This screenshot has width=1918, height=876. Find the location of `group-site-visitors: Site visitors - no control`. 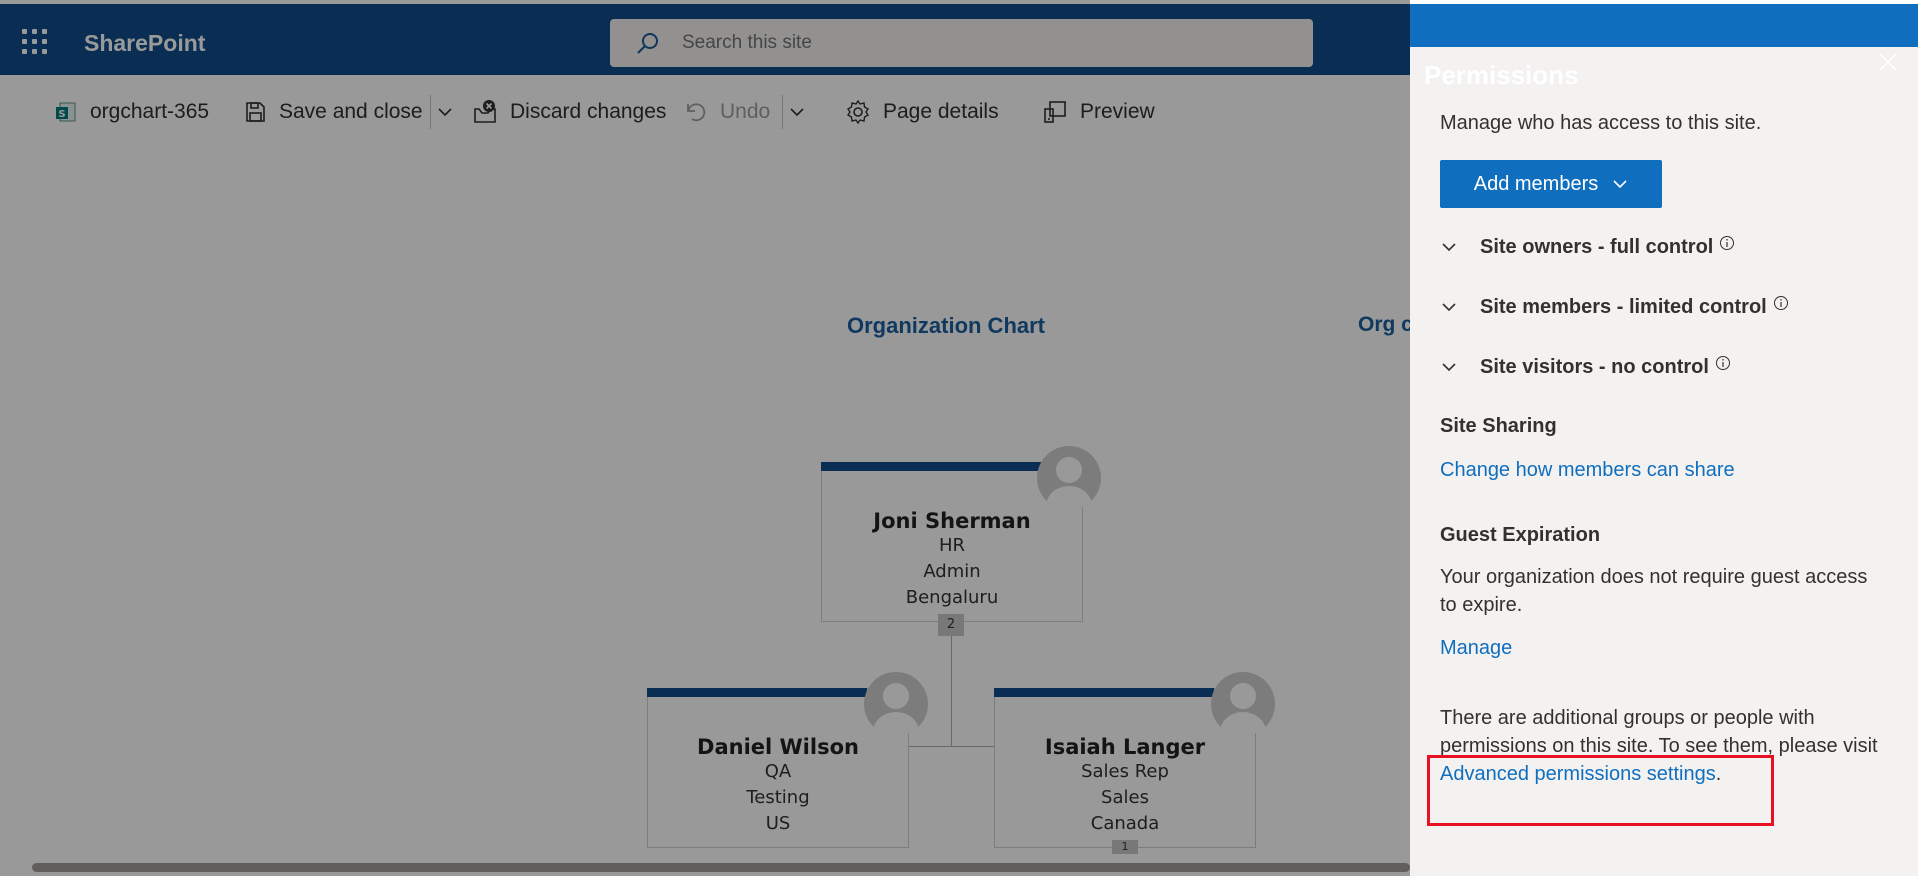

group-site-visitors: Site visitors - no control is located at coordinates (1585, 367).